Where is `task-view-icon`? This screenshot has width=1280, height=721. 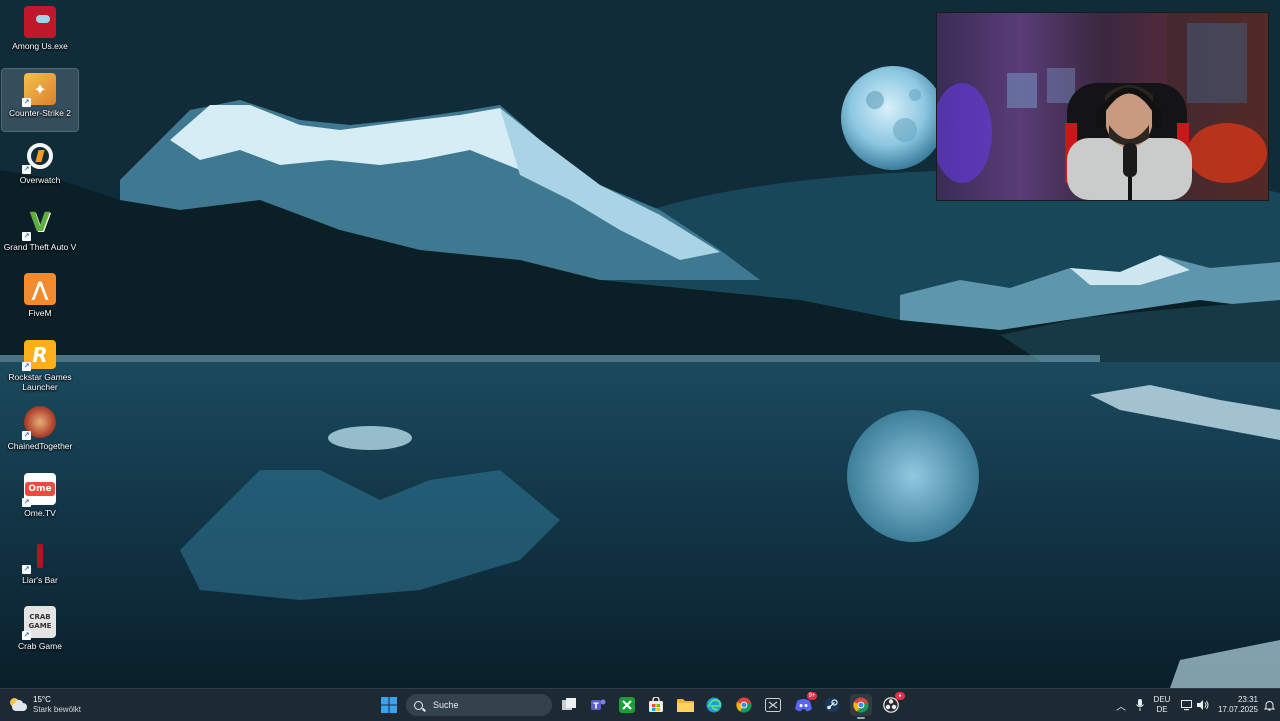 task-view-icon is located at coordinates (569, 704).